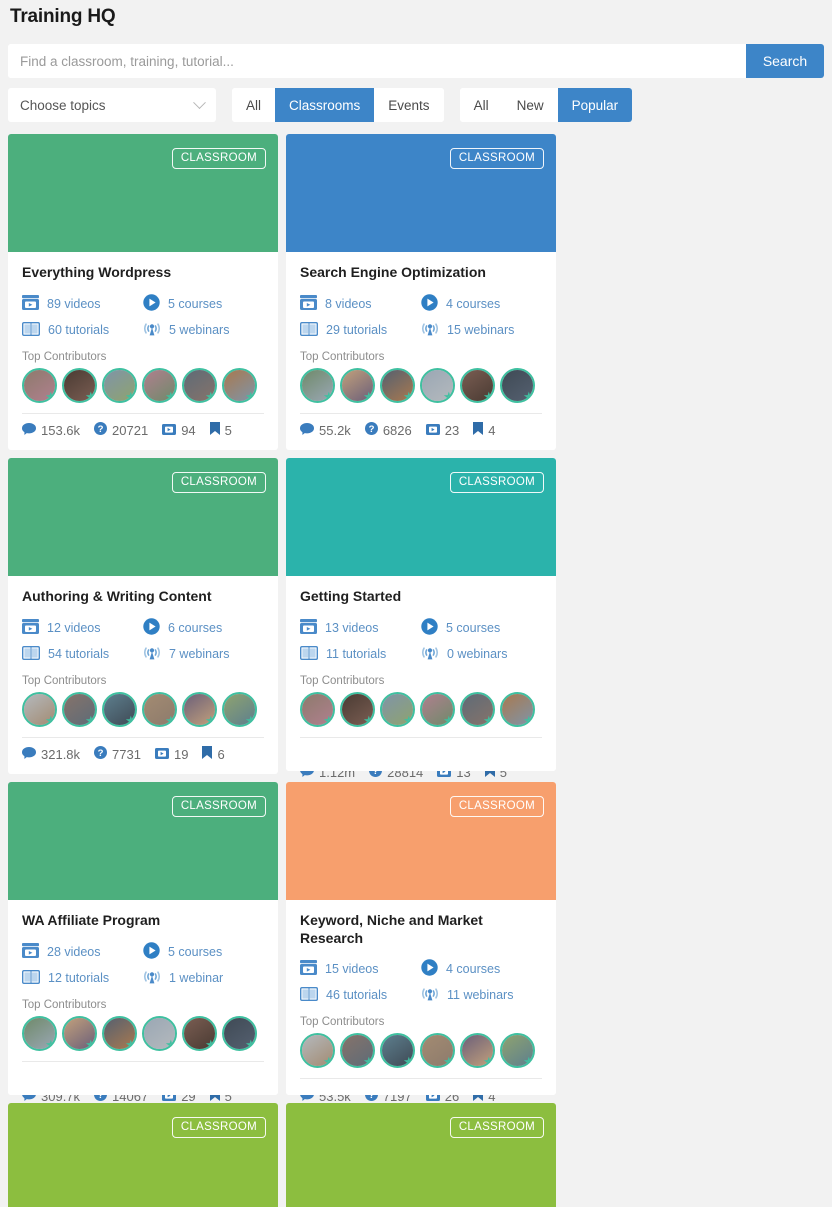 The image size is (832, 1207). I want to click on meta-videos: 15 videos, so click(360, 969).